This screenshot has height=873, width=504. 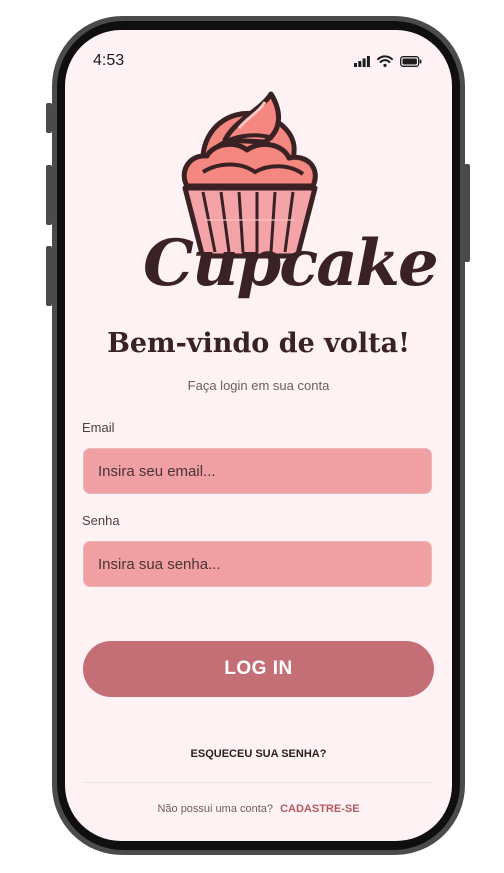 What do you see at coordinates (258, 669) in the screenshot?
I see `login-button: LOG IN` at bounding box center [258, 669].